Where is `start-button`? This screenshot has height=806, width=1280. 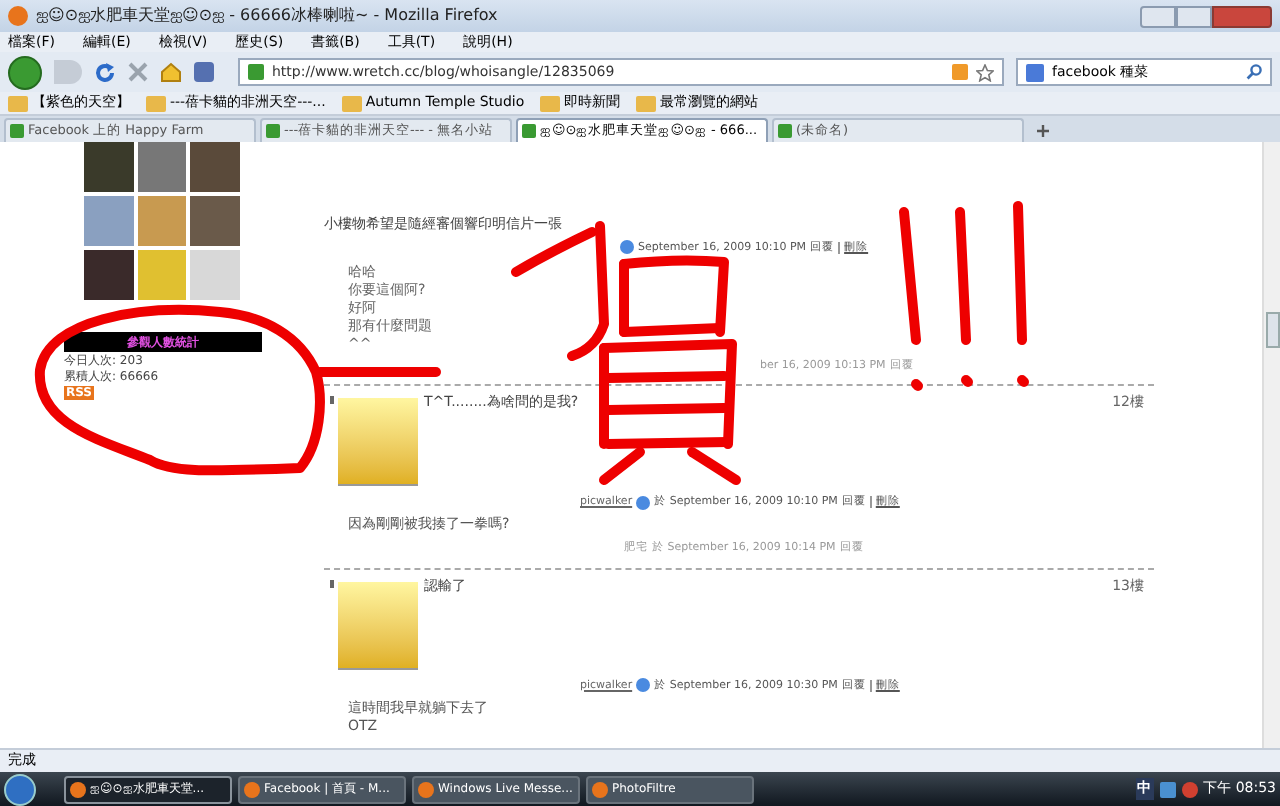 start-button is located at coordinates (20, 789).